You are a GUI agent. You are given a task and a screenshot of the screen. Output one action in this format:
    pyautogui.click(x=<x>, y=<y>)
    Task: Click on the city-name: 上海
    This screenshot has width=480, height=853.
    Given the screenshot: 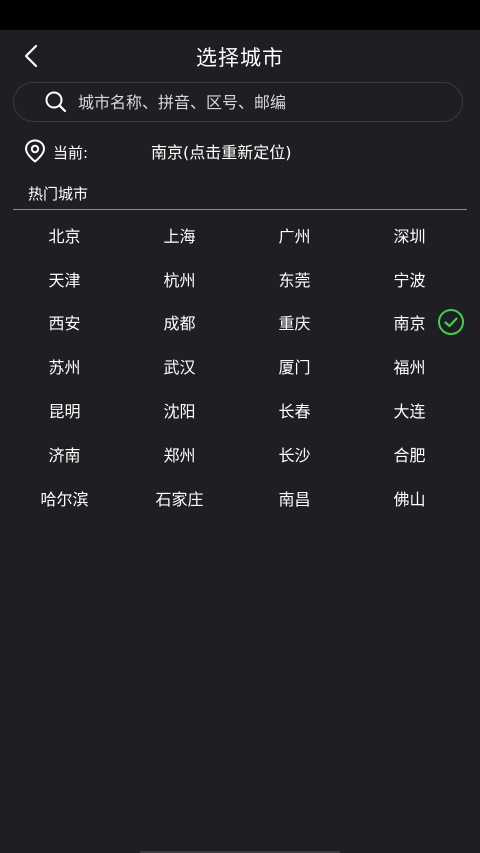 What is the action you would take?
    pyautogui.click(x=179, y=236)
    